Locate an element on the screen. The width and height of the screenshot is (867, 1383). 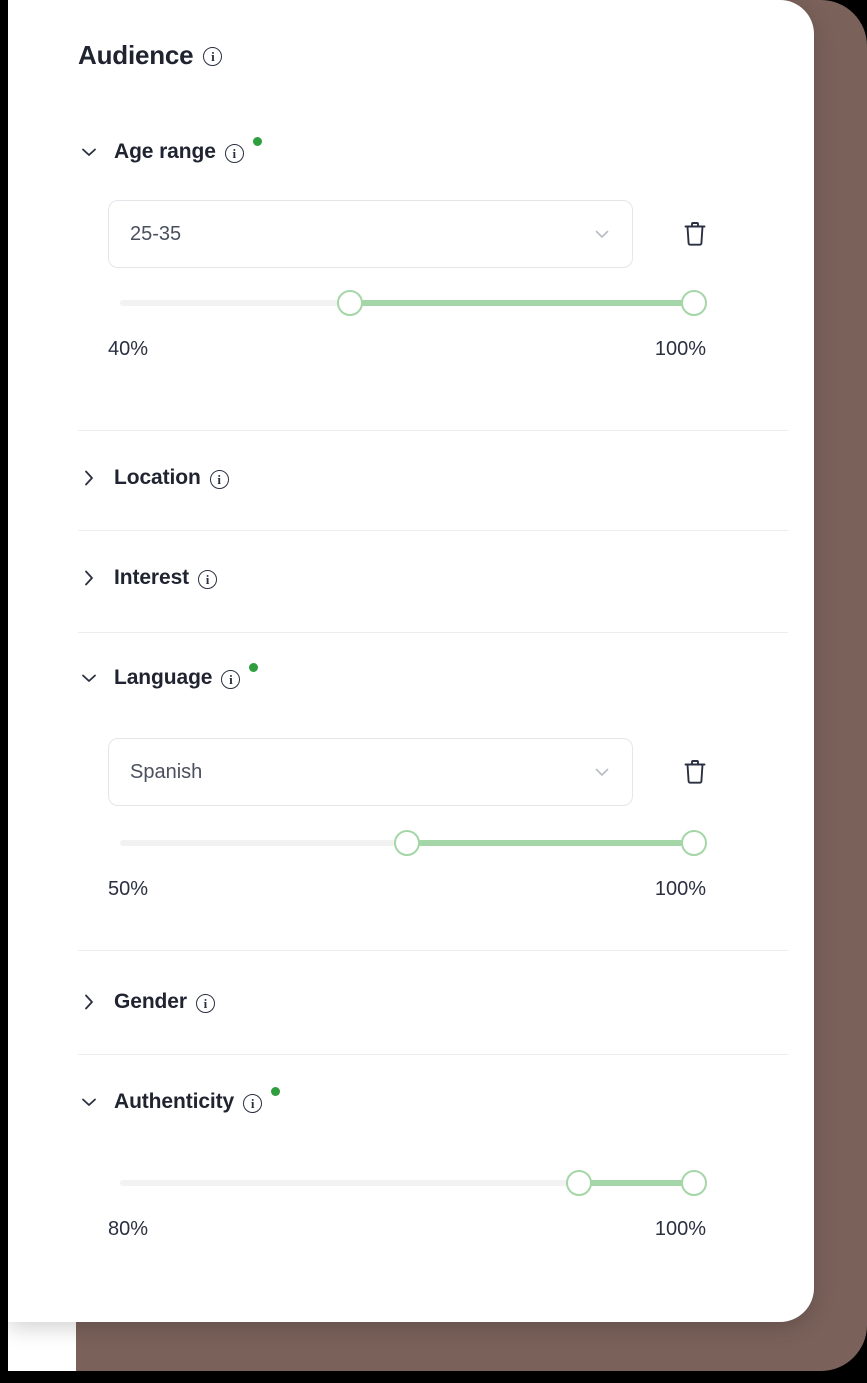
slider-handle-upper-age-range is located at coordinates (694, 303).